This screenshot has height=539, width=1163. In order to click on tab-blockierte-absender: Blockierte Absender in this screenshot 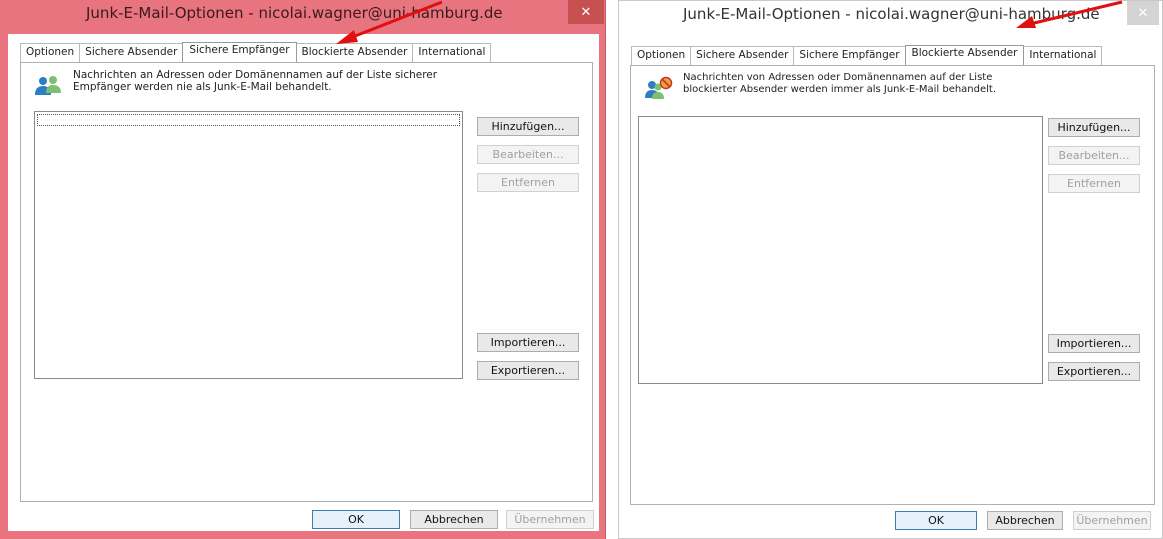, I will do `click(964, 55)`.